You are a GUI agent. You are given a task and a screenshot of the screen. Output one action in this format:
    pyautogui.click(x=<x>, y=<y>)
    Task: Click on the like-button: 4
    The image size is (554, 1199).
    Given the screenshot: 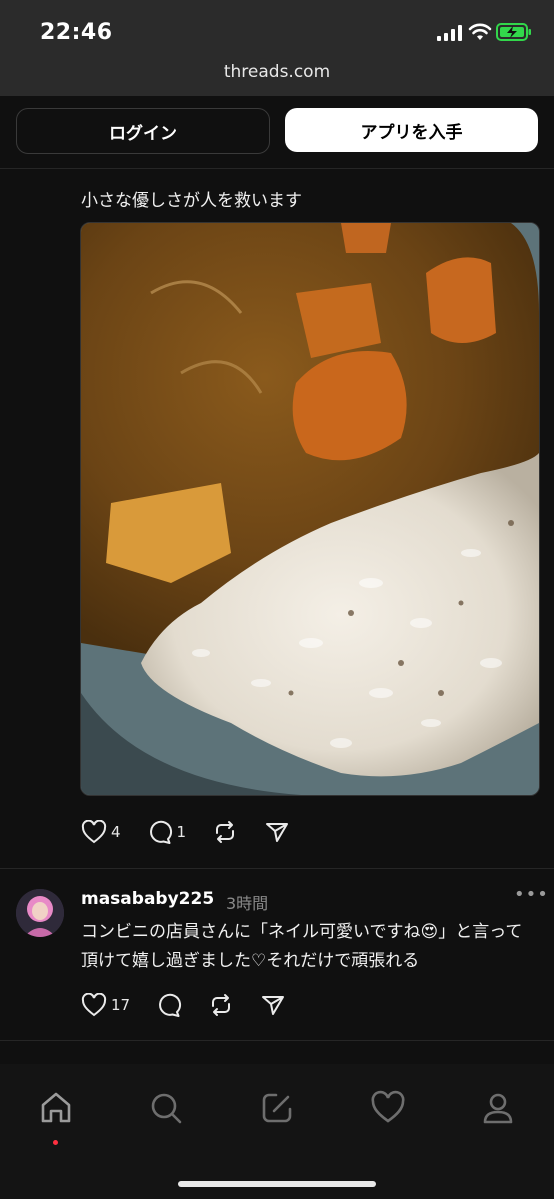 What is the action you would take?
    pyautogui.click(x=101, y=832)
    